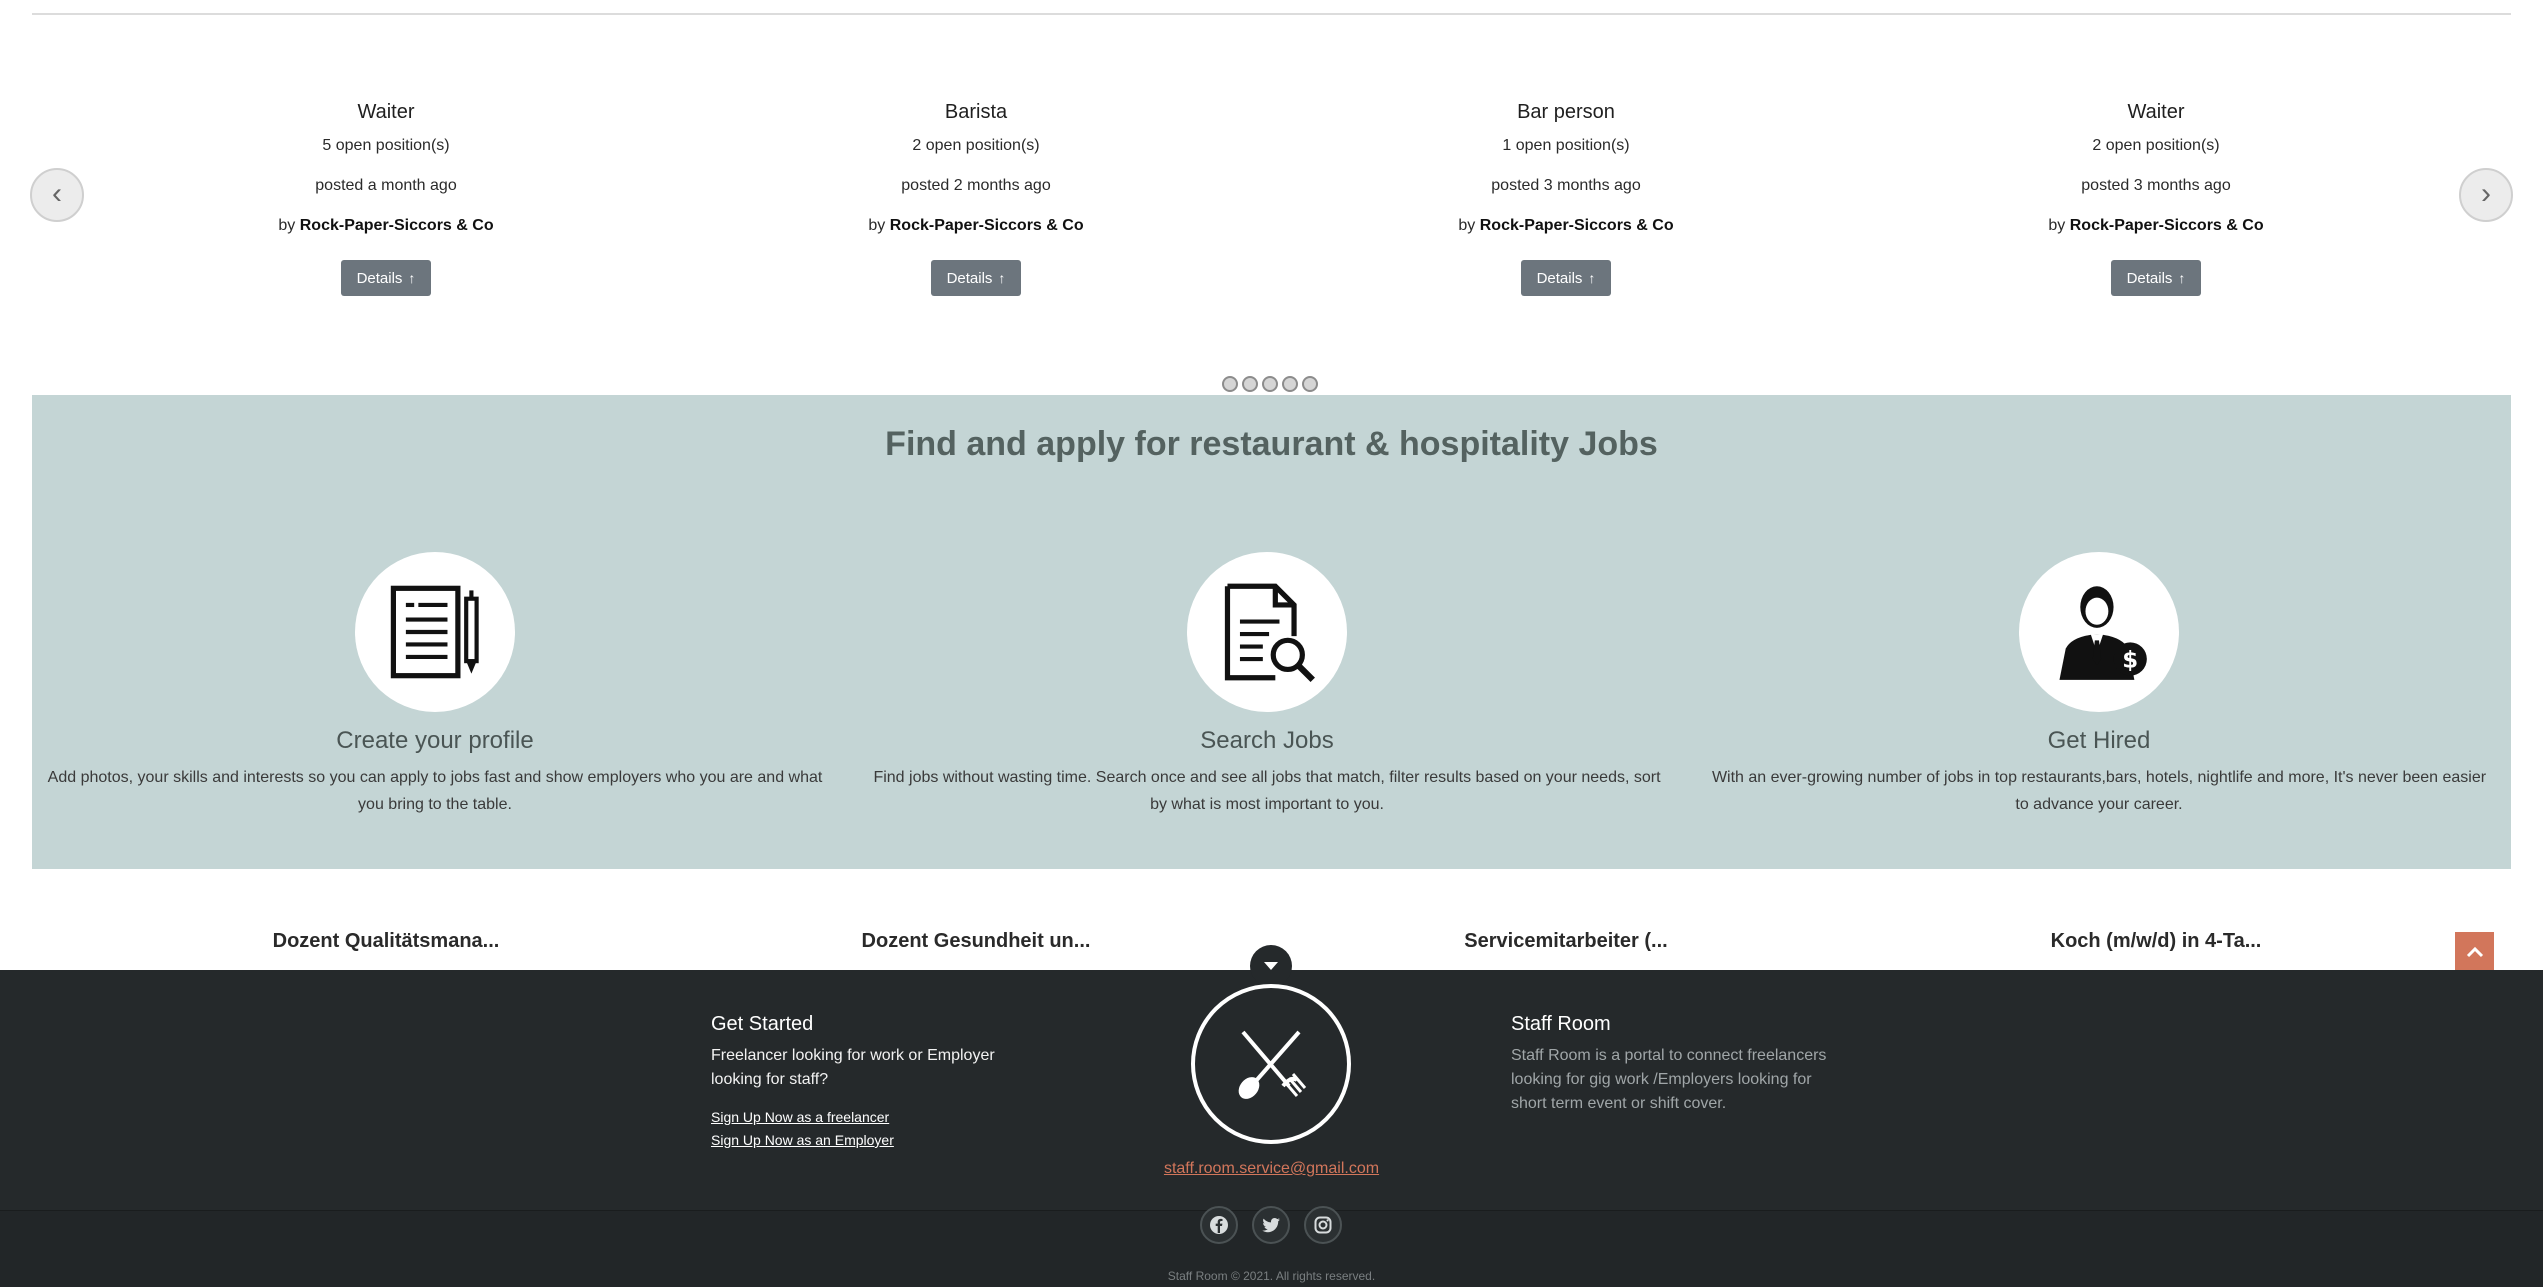 The image size is (2543, 1287). I want to click on twitter-icon, so click(1271, 1225).